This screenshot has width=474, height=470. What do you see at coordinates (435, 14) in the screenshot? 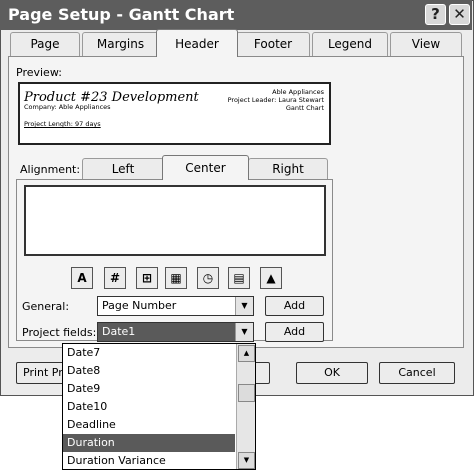
I see `help-button: ?` at bounding box center [435, 14].